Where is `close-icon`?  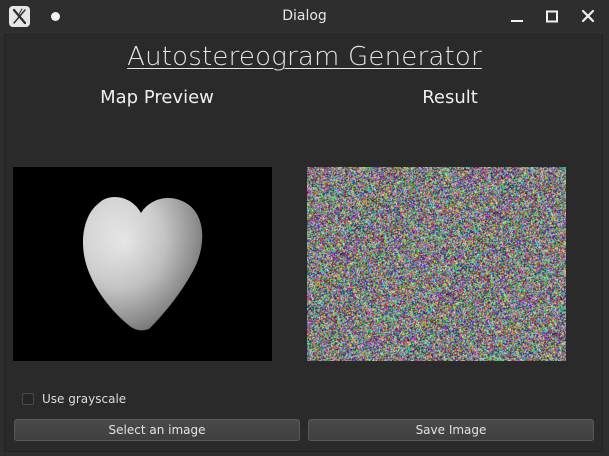
close-icon is located at coordinates (588, 17).